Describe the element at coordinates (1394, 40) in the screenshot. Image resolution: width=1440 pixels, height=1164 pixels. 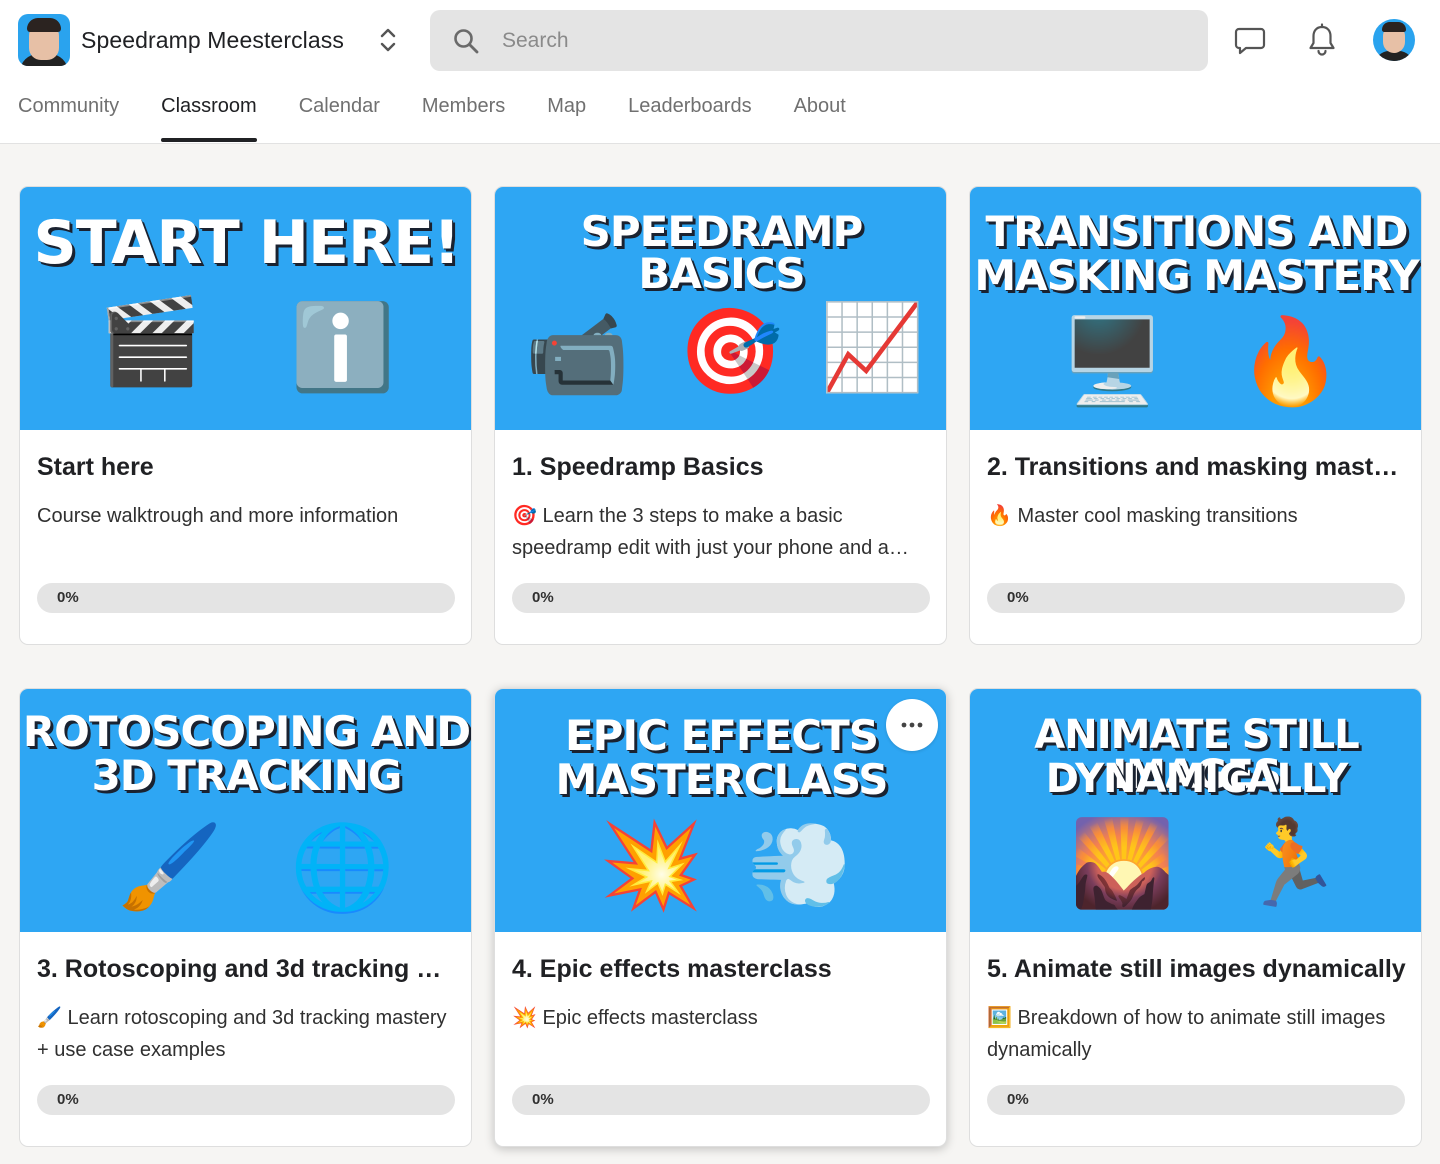
I see `user-avatar` at that location.